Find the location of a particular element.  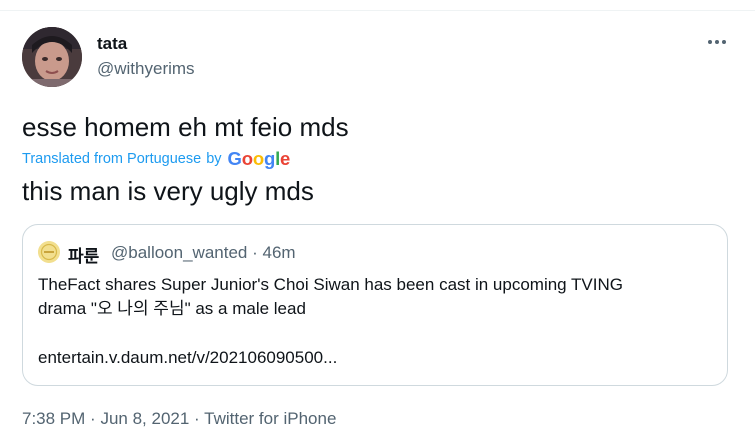

avatar is located at coordinates (52, 57).